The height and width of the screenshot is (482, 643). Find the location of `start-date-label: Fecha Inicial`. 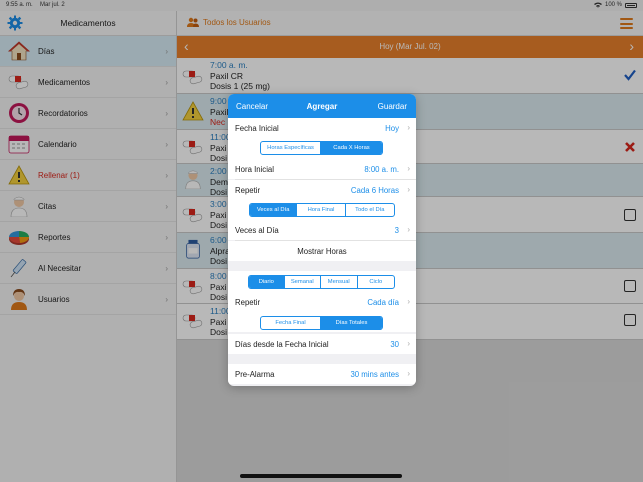

start-date-label: Fecha Inicial is located at coordinates (257, 128).